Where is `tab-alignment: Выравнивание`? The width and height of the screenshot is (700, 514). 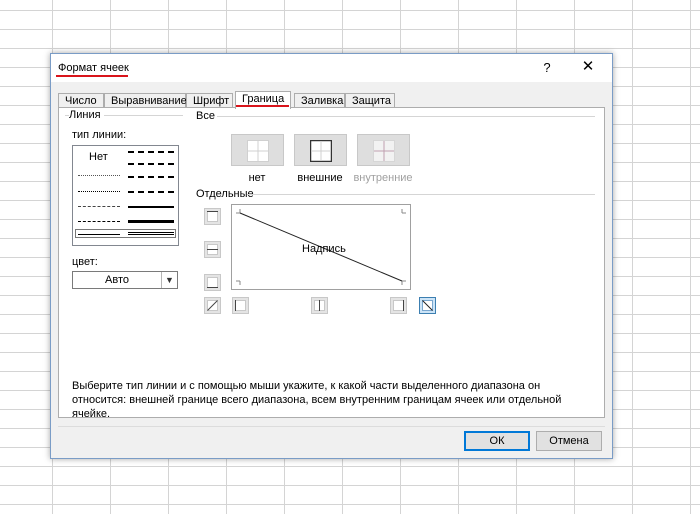 tab-alignment: Выравнивание is located at coordinates (145, 100).